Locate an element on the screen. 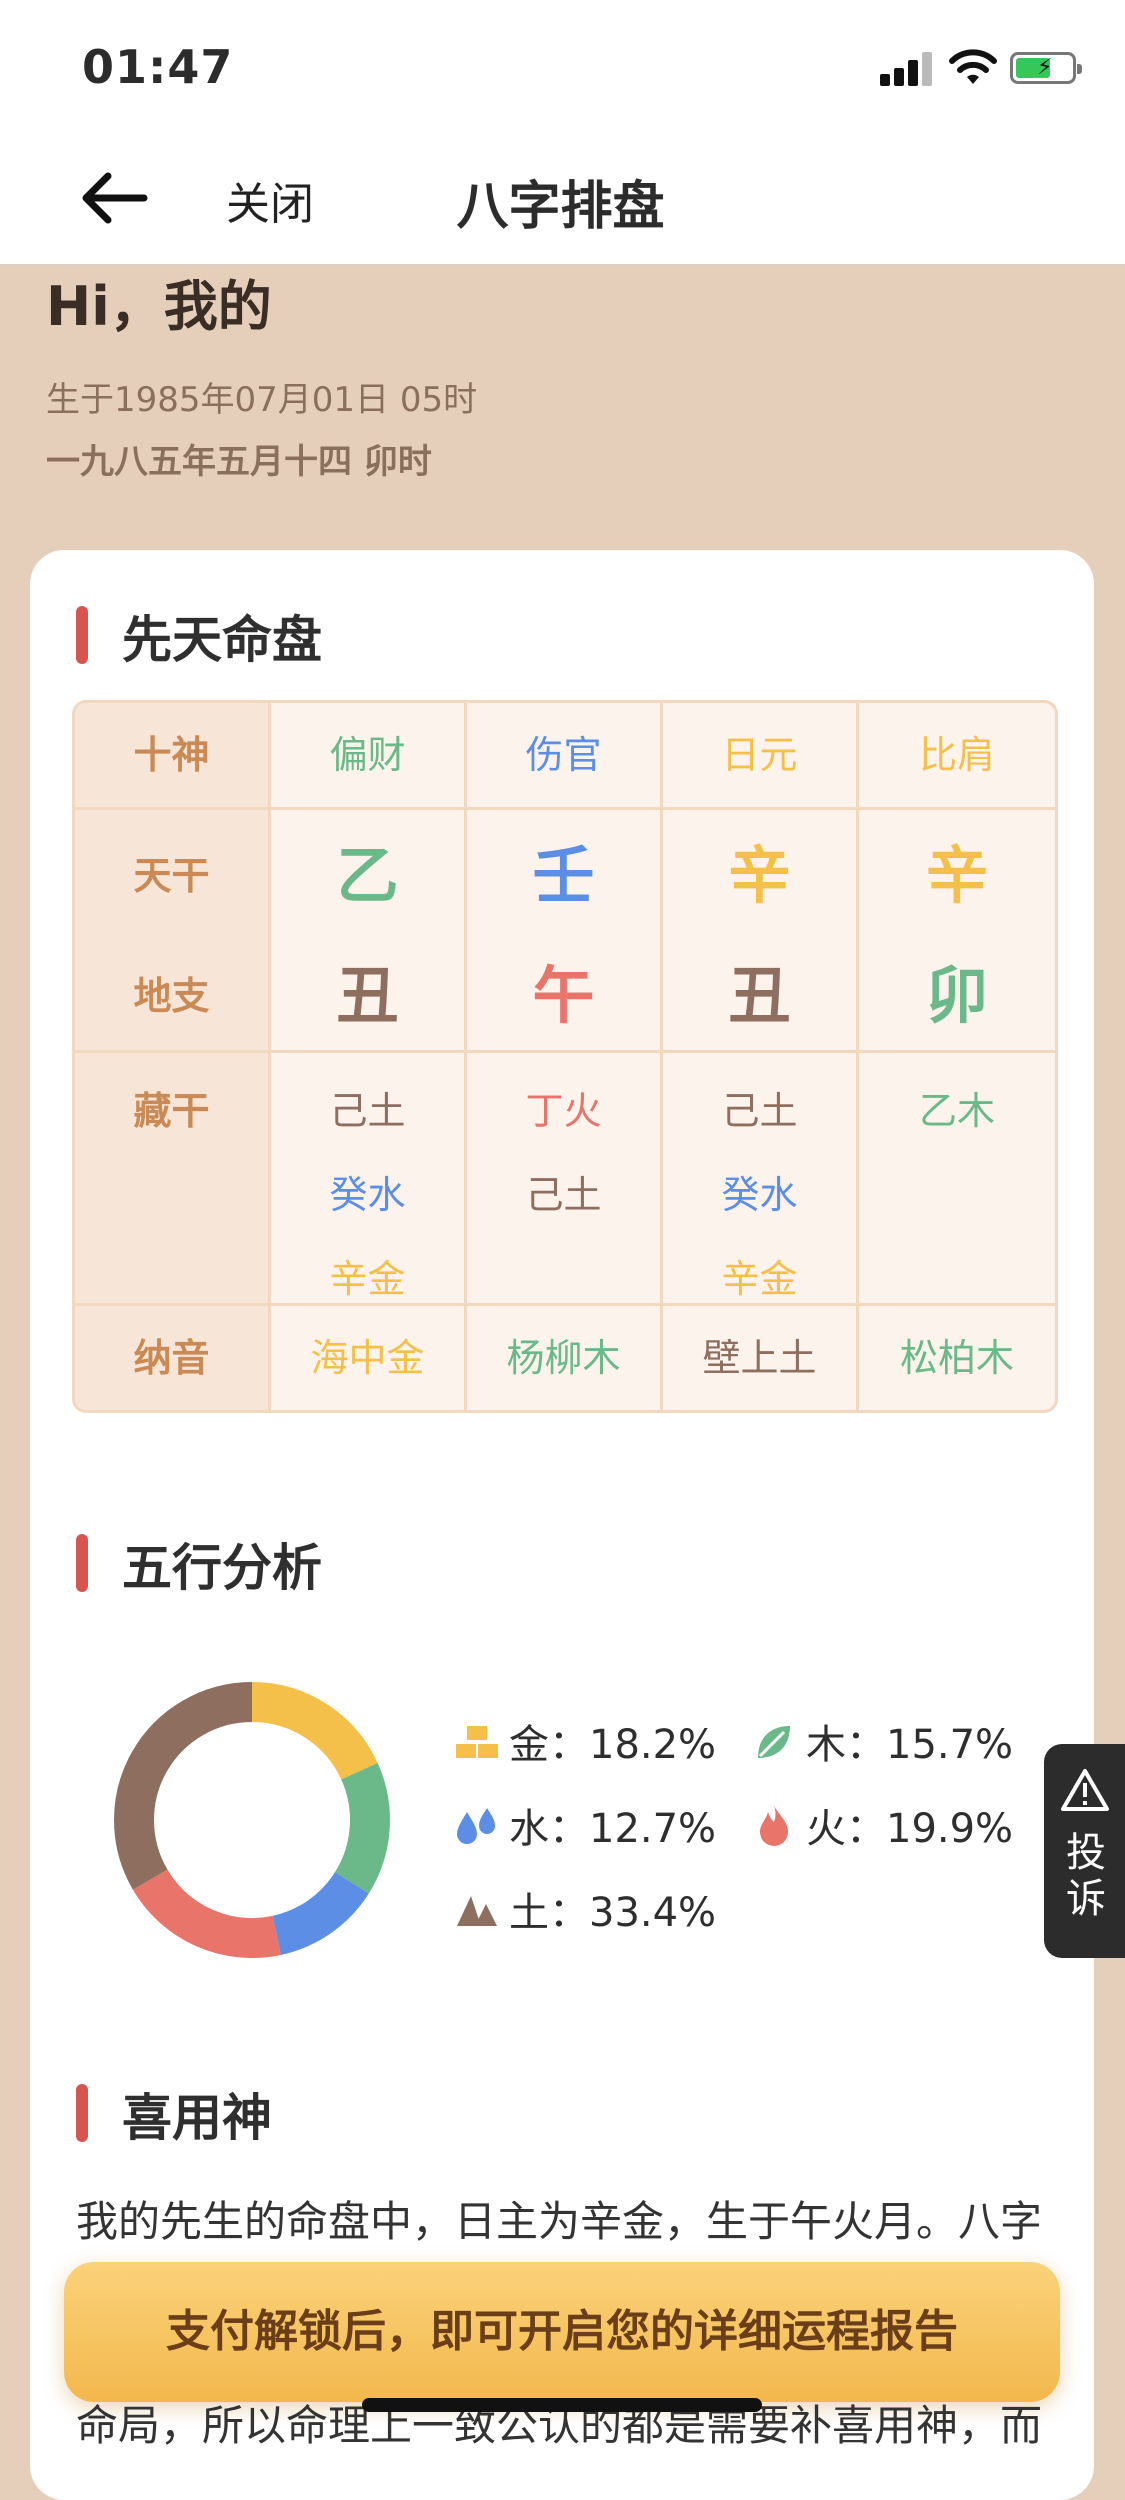  legend-gold-text: 金：18.2% is located at coordinates (613, 1745).